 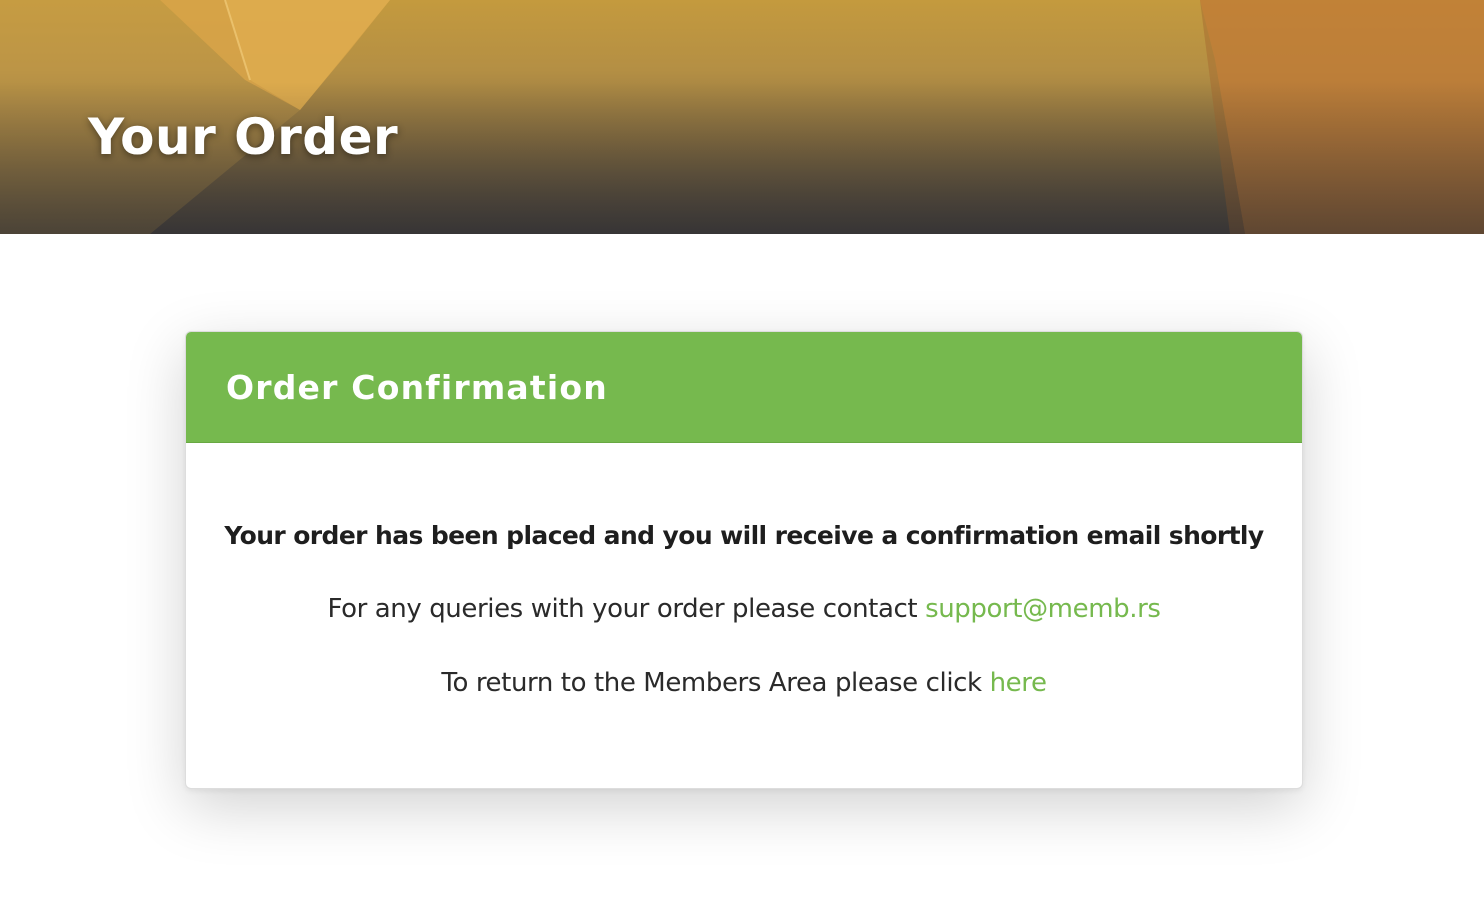 I want to click on page-title: Your Order, so click(x=243, y=137).